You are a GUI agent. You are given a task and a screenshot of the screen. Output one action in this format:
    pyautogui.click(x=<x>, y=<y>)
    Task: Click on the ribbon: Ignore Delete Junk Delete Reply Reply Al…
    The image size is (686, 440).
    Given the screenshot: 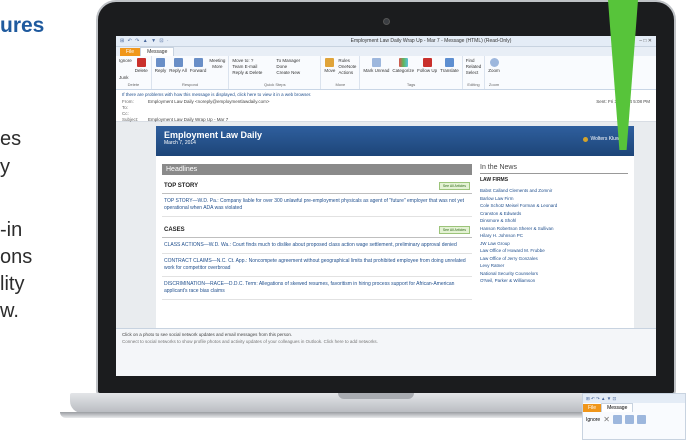 What is the action you would take?
    pyautogui.click(x=386, y=73)
    